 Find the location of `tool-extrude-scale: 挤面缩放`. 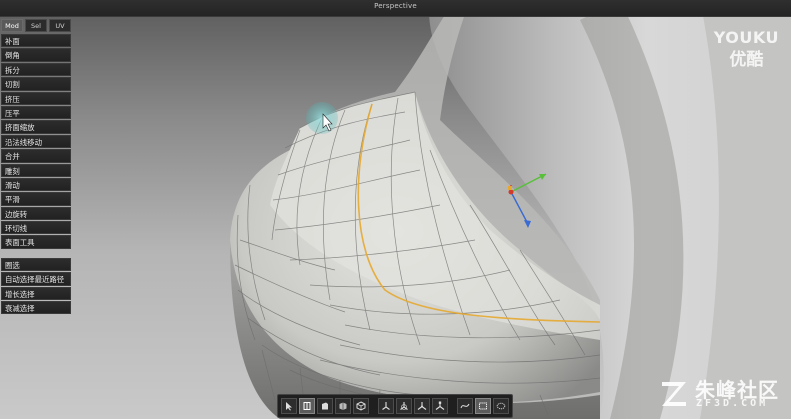

tool-extrude-scale: 挤面缩放 is located at coordinates (36, 127).